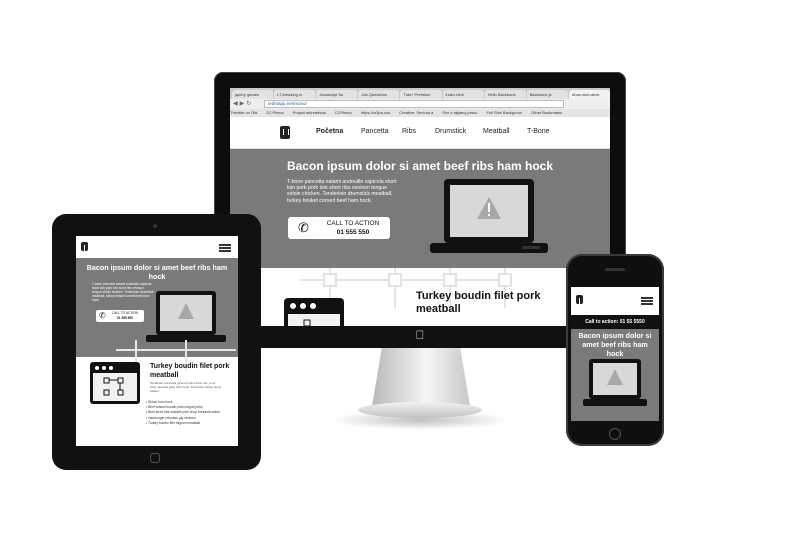 Image resolution: width=800 pixels, height=556 pixels. I want to click on content-section: Turkey boudin filet pork meatball, so click(420, 297).